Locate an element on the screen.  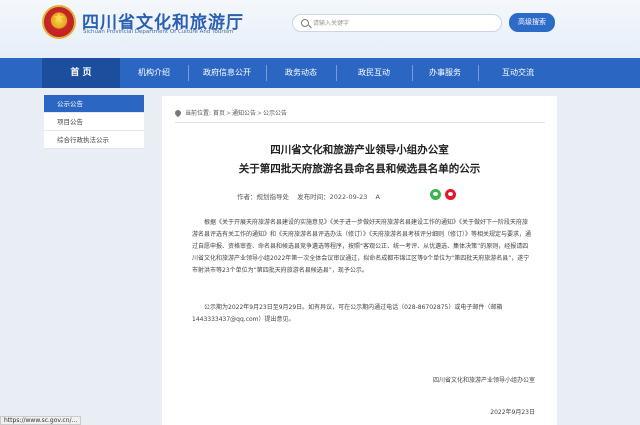
article-title-line1: 四川省文化和旅游产业领导小组办公室 is located at coordinates (359, 150).